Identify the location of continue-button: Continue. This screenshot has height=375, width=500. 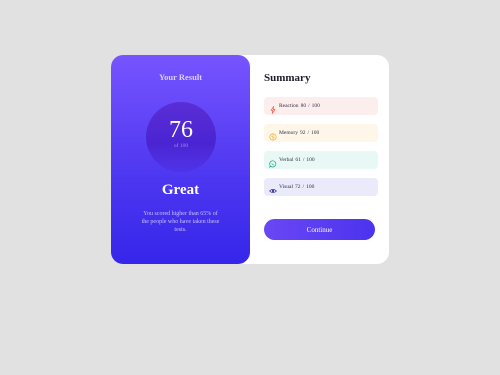
(319, 229).